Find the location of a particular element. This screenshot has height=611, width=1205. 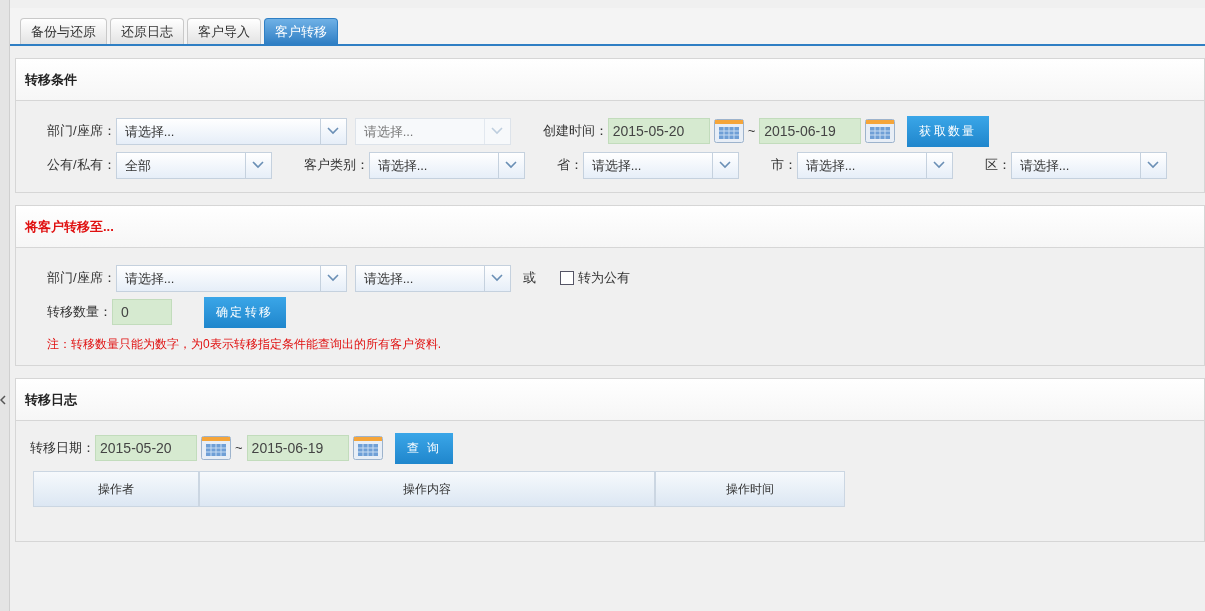

checkbox-label: 转为公有 is located at coordinates (603, 278).